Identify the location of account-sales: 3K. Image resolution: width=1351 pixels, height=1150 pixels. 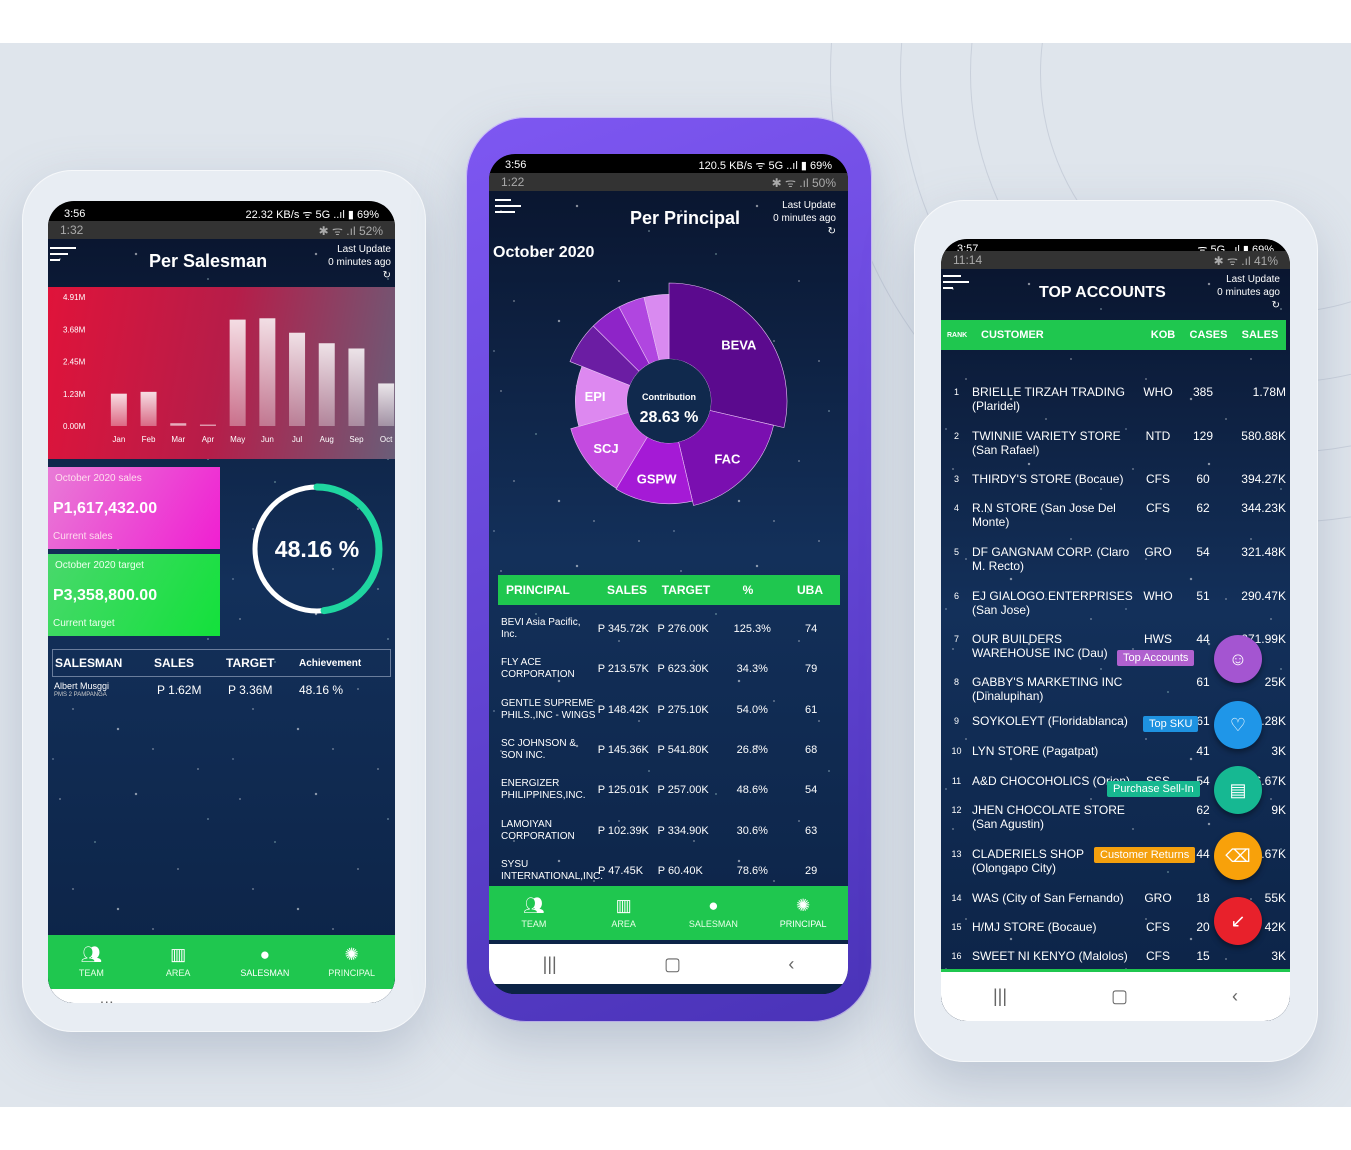
(1278, 956).